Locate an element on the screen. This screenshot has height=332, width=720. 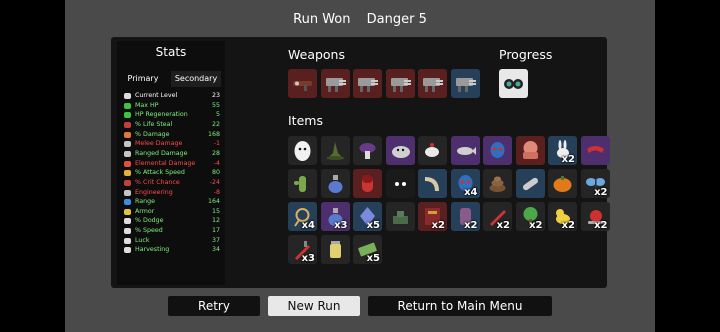
stat-value: 12 is located at coordinates (215, 221).